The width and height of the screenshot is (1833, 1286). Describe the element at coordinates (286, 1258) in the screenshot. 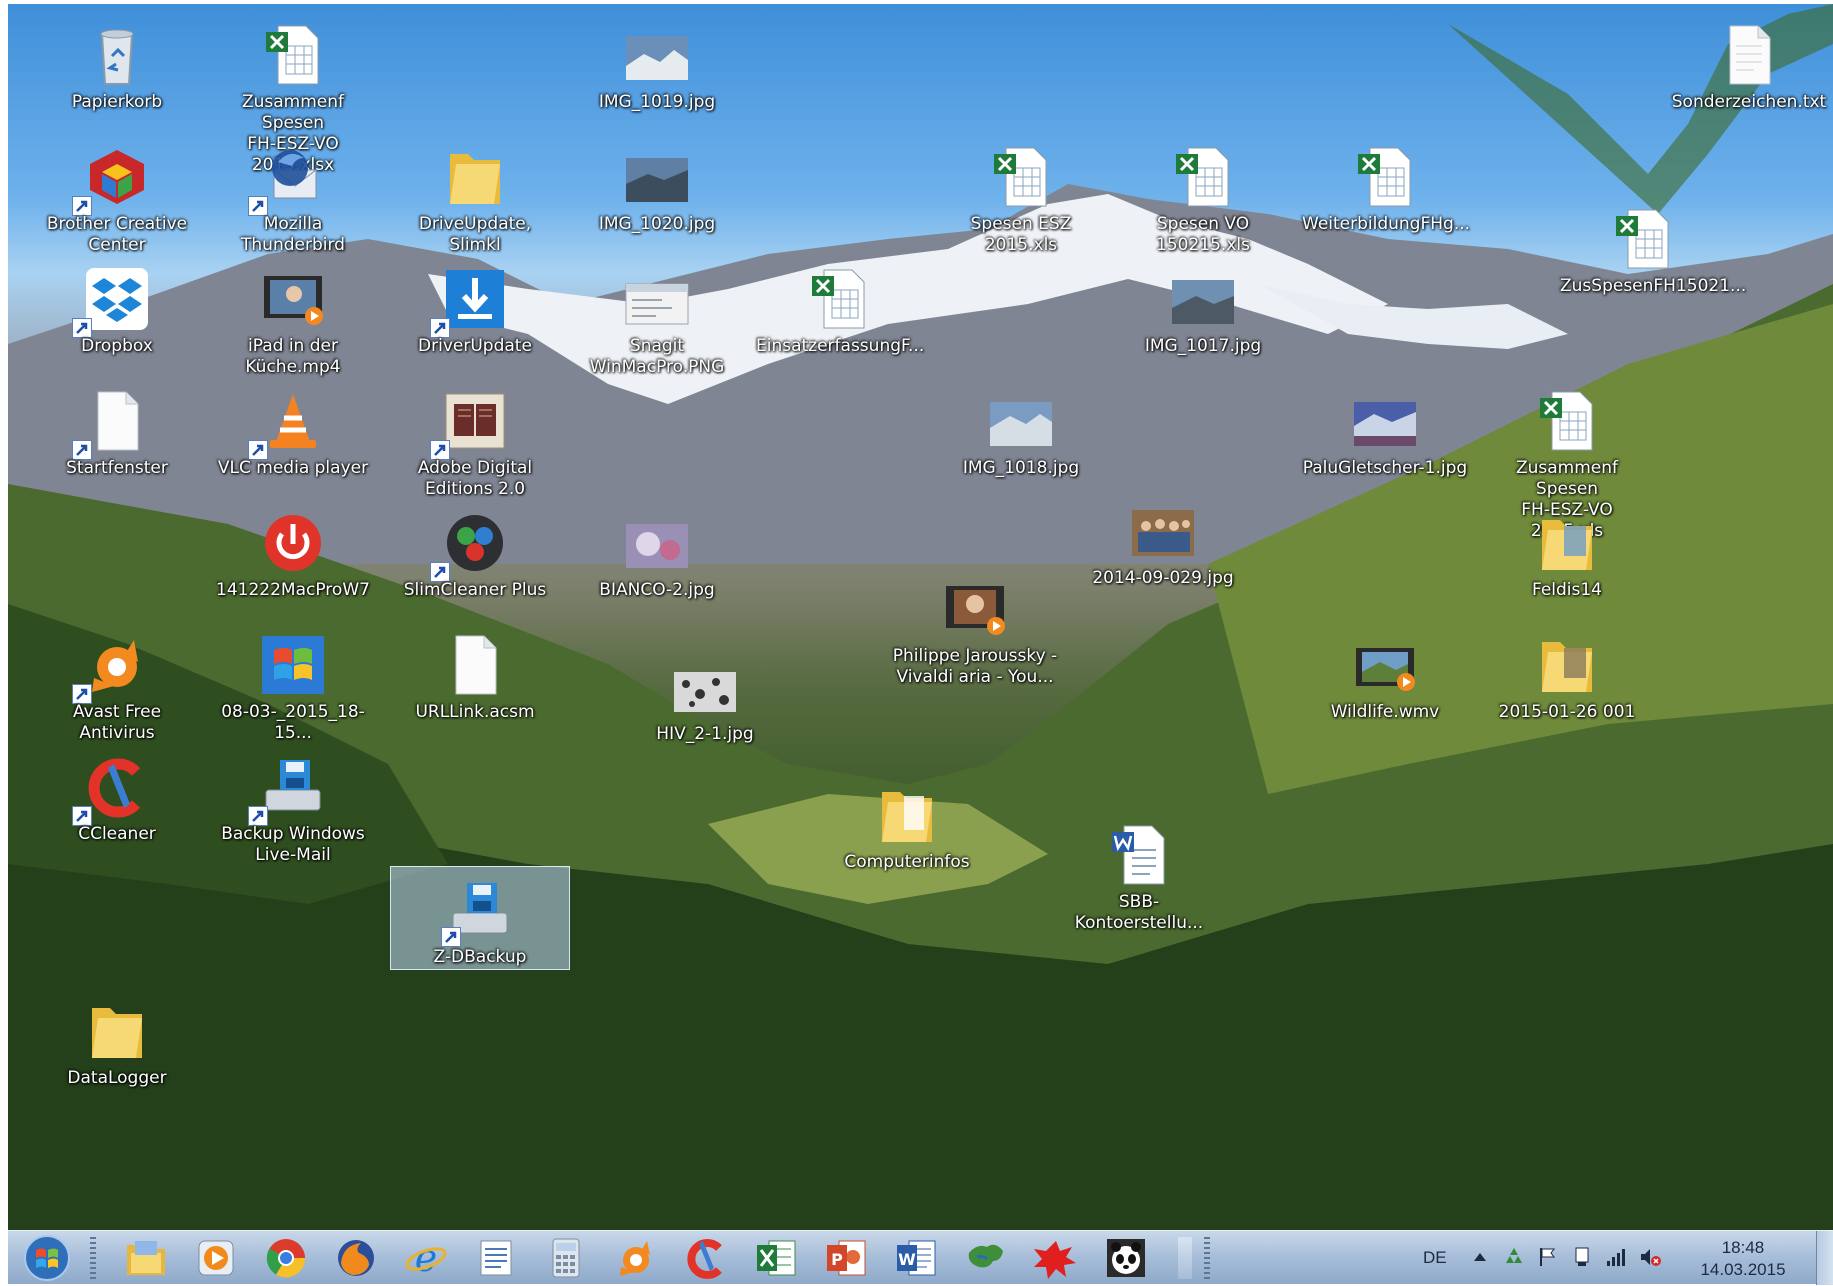

I see `chrome-icon` at that location.